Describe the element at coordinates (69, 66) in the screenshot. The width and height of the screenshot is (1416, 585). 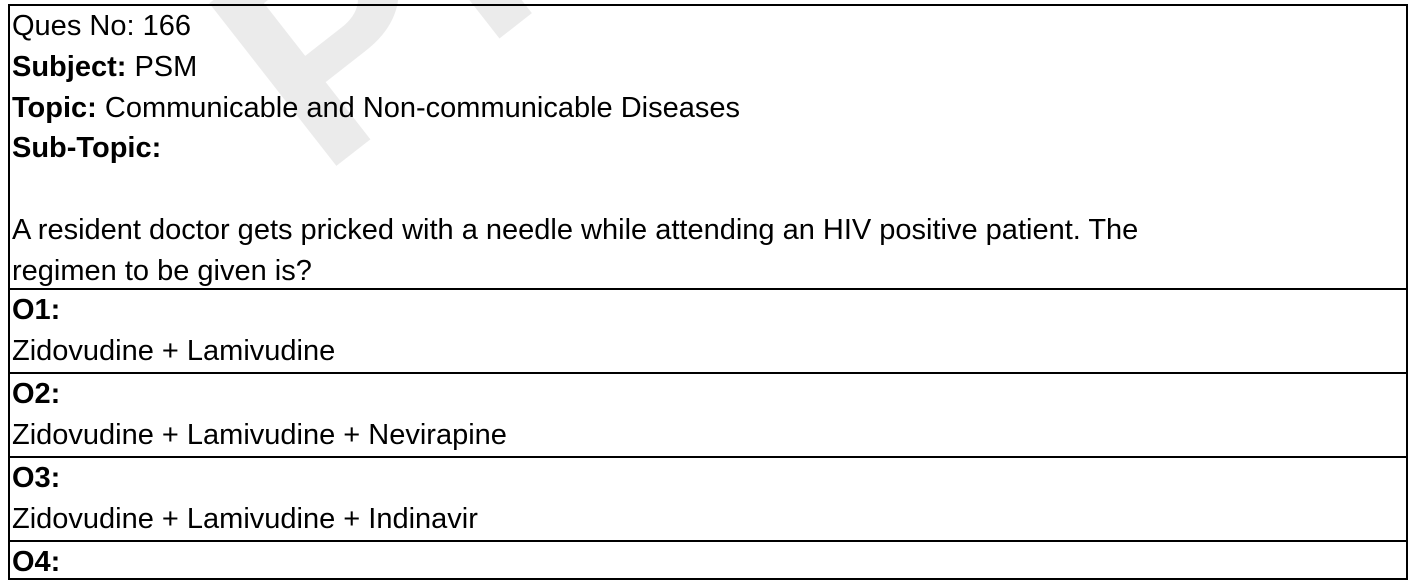
I see `subject-label: Subject:` at that location.